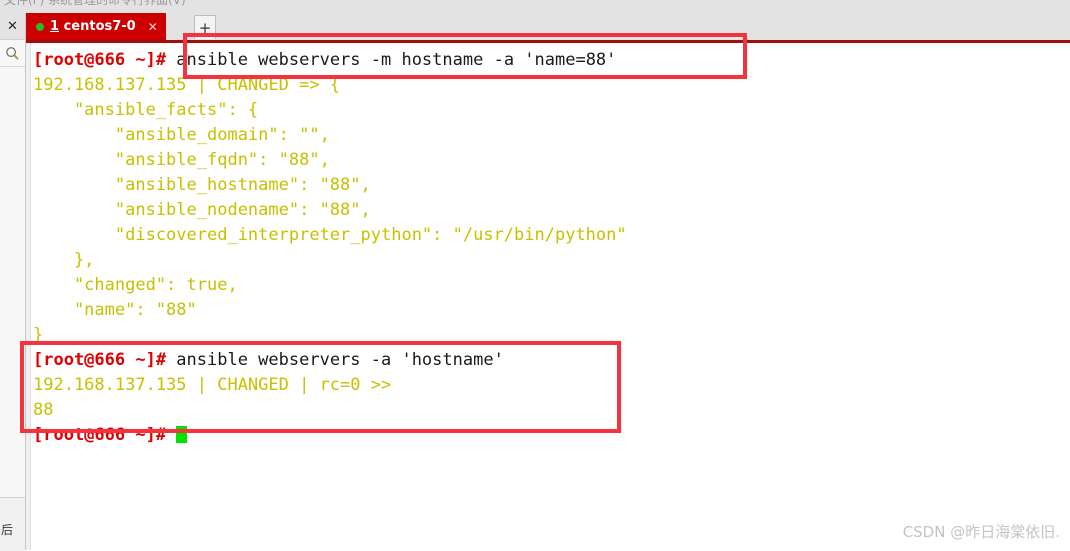 The image size is (1070, 551). I want to click on tab-bar: 1 centos7-0 ✕ +, so click(548, 28).